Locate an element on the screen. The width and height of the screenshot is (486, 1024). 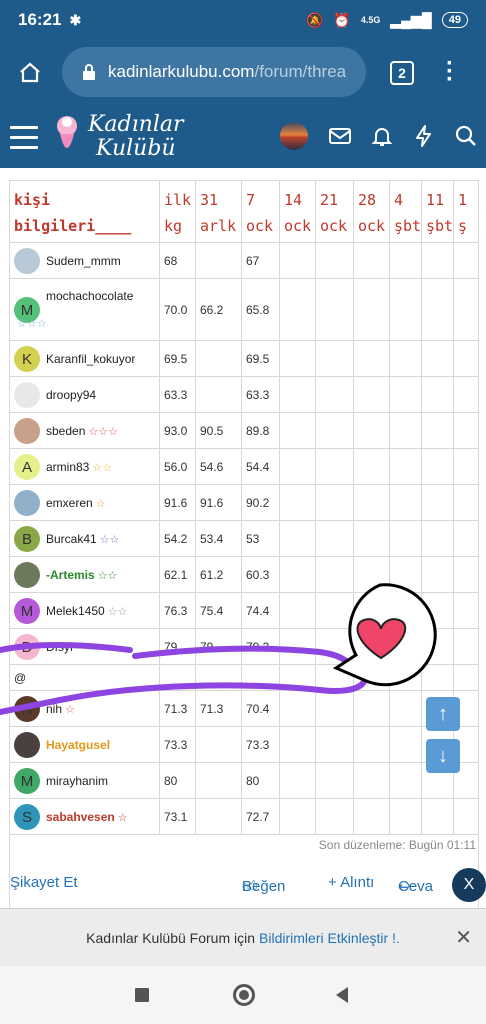
username: emxeren ☆ is located at coordinates (76, 503).